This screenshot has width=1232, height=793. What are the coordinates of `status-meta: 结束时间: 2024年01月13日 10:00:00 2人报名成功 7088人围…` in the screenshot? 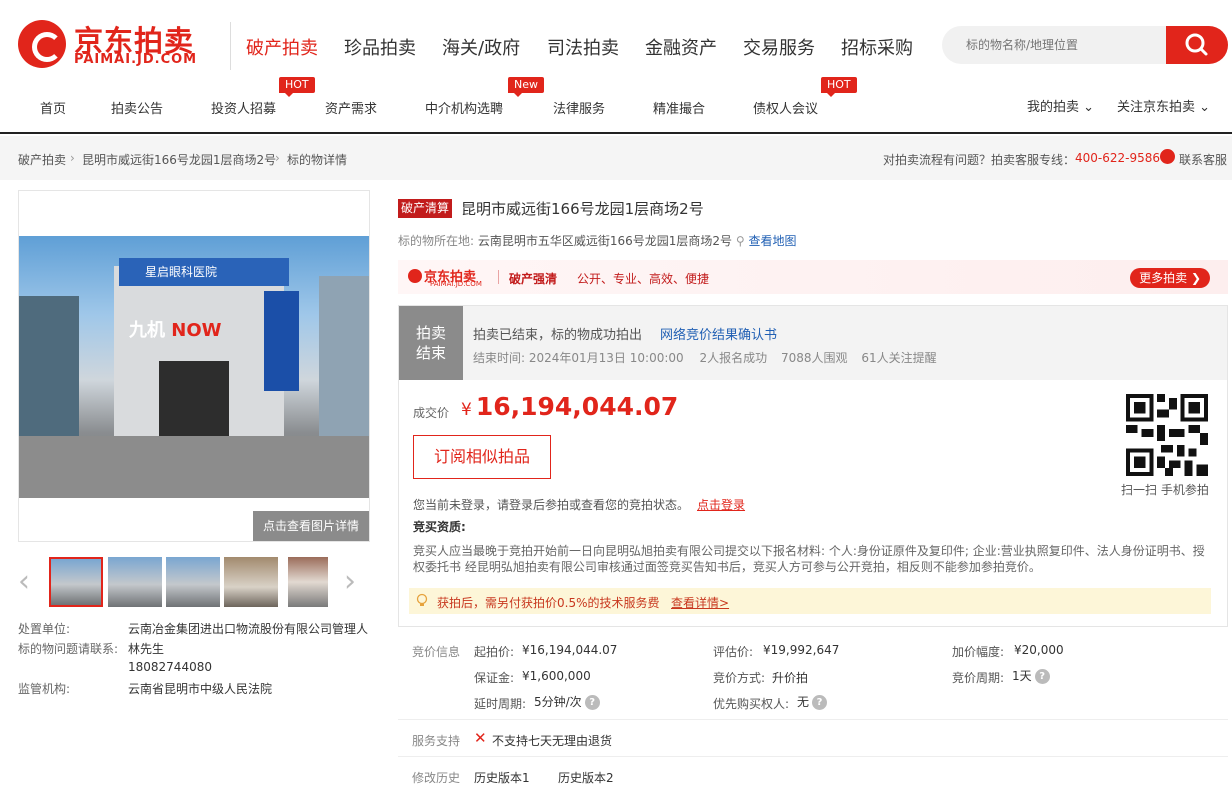 It's located at (705, 357).